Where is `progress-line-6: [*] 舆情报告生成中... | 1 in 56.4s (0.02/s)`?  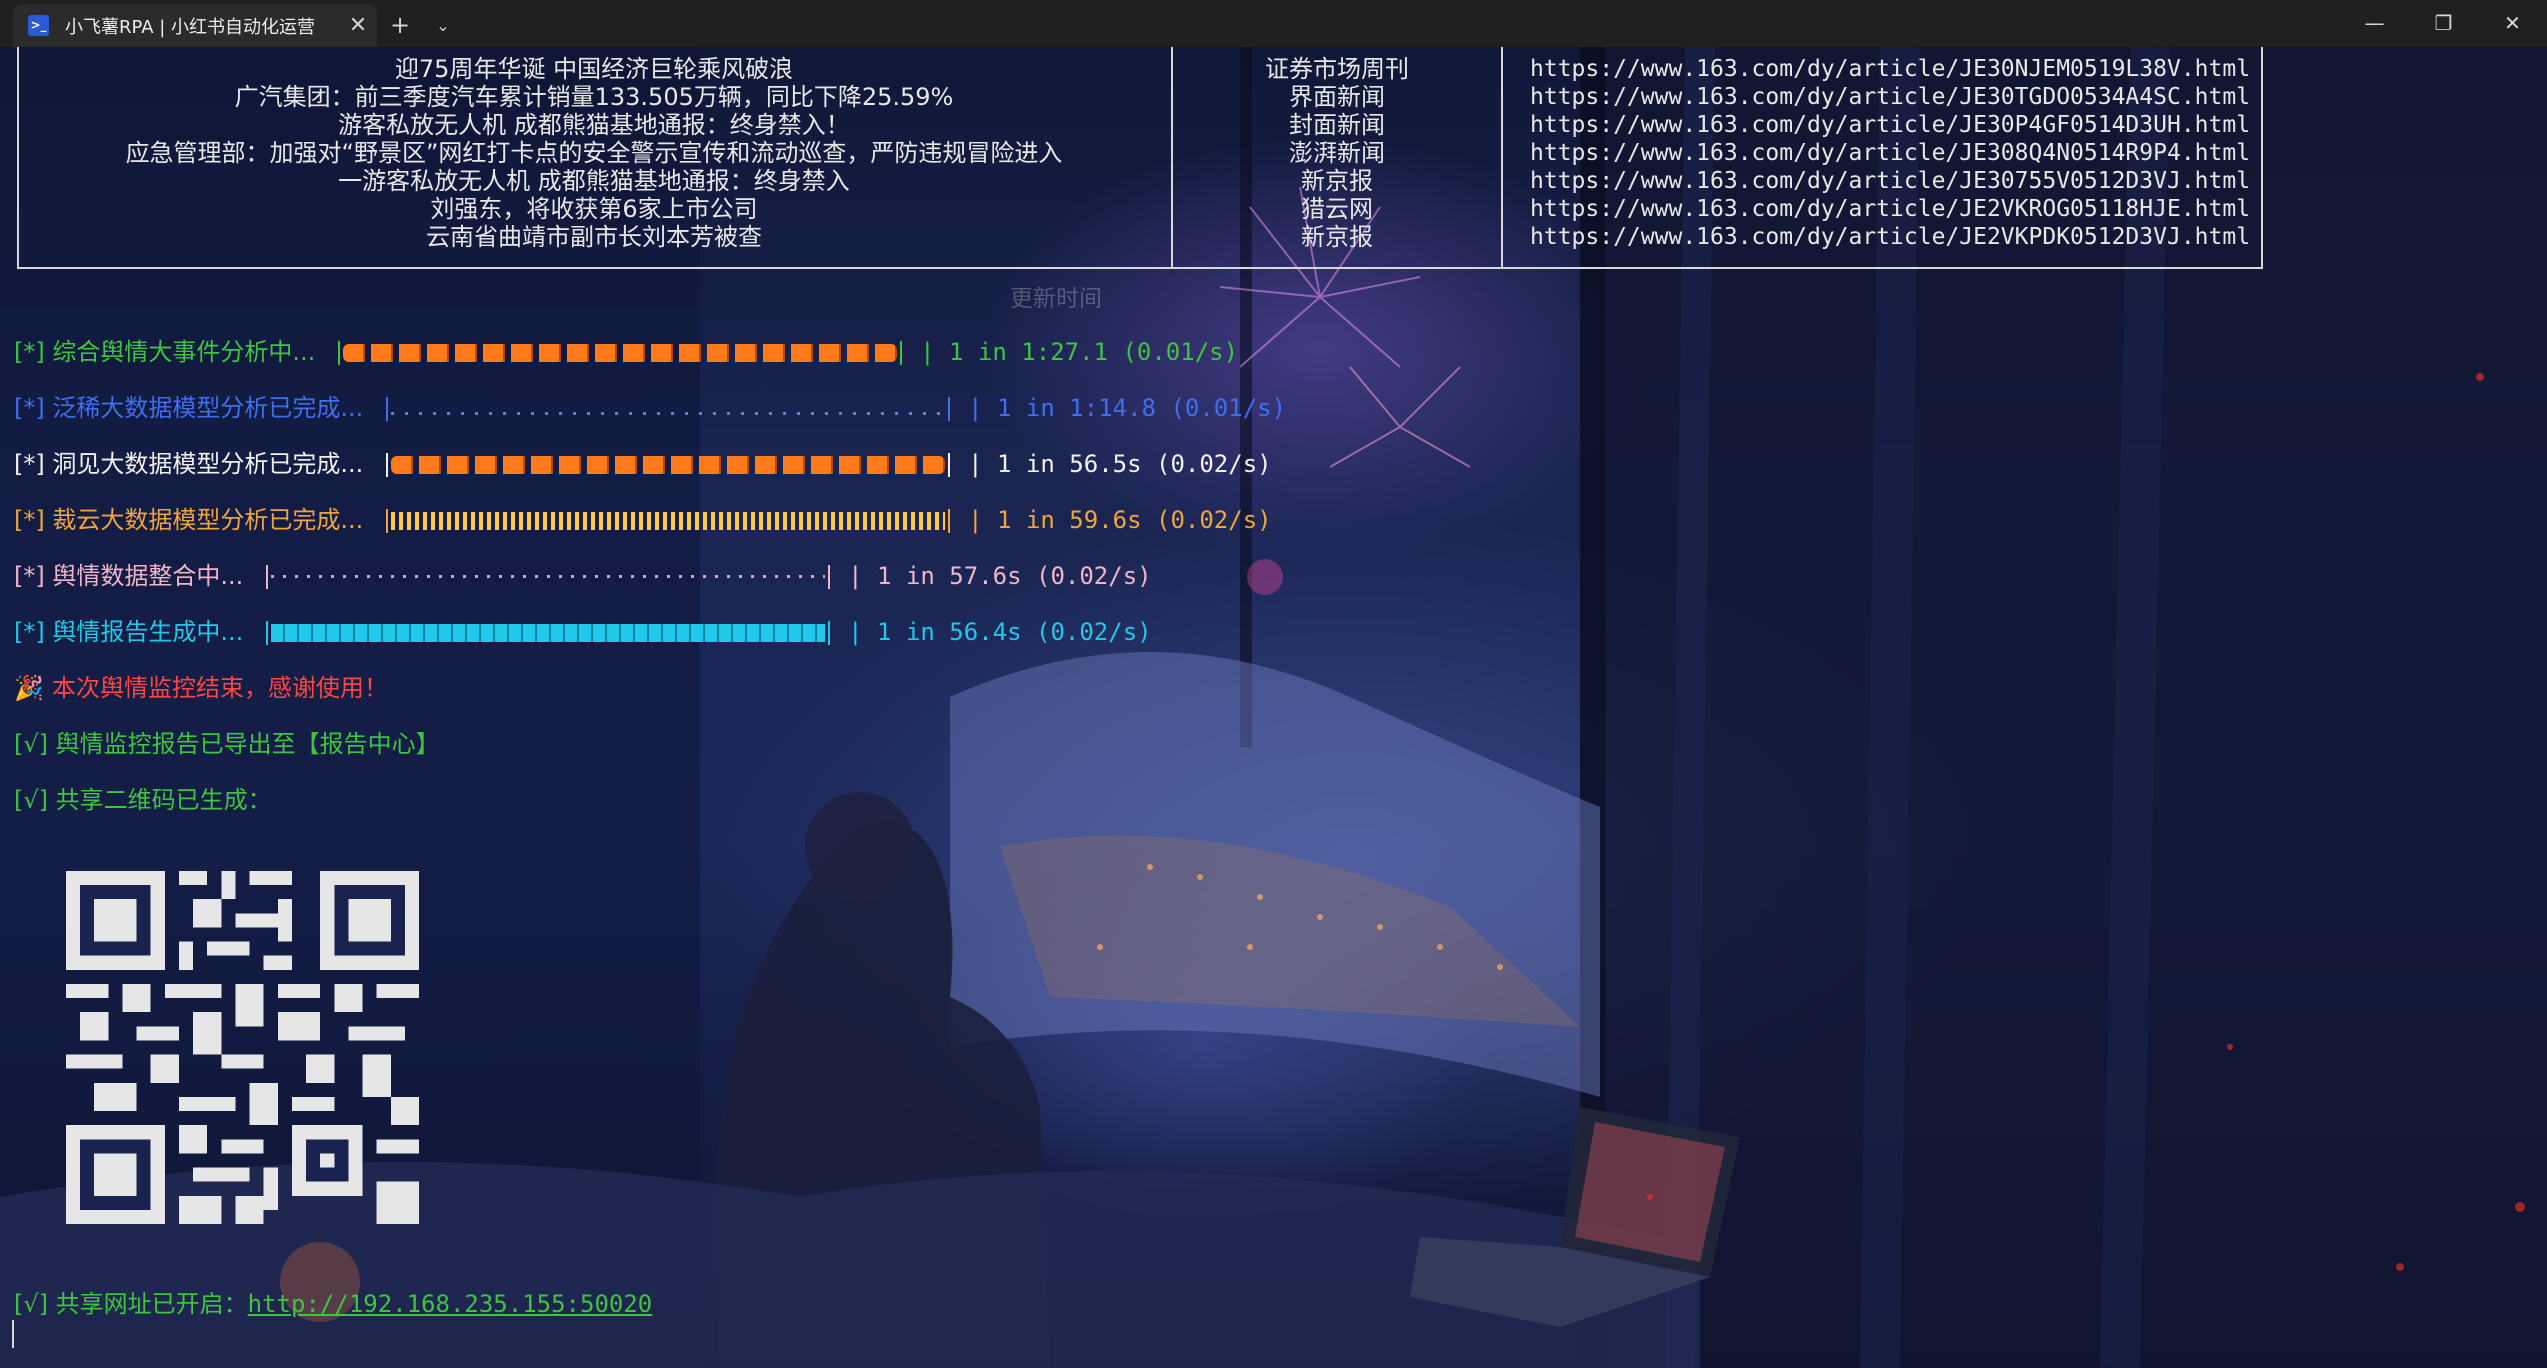 progress-line-6: [*] 舆情报告生成中... | 1 in 56.4s (0.02/s) is located at coordinates (583, 632).